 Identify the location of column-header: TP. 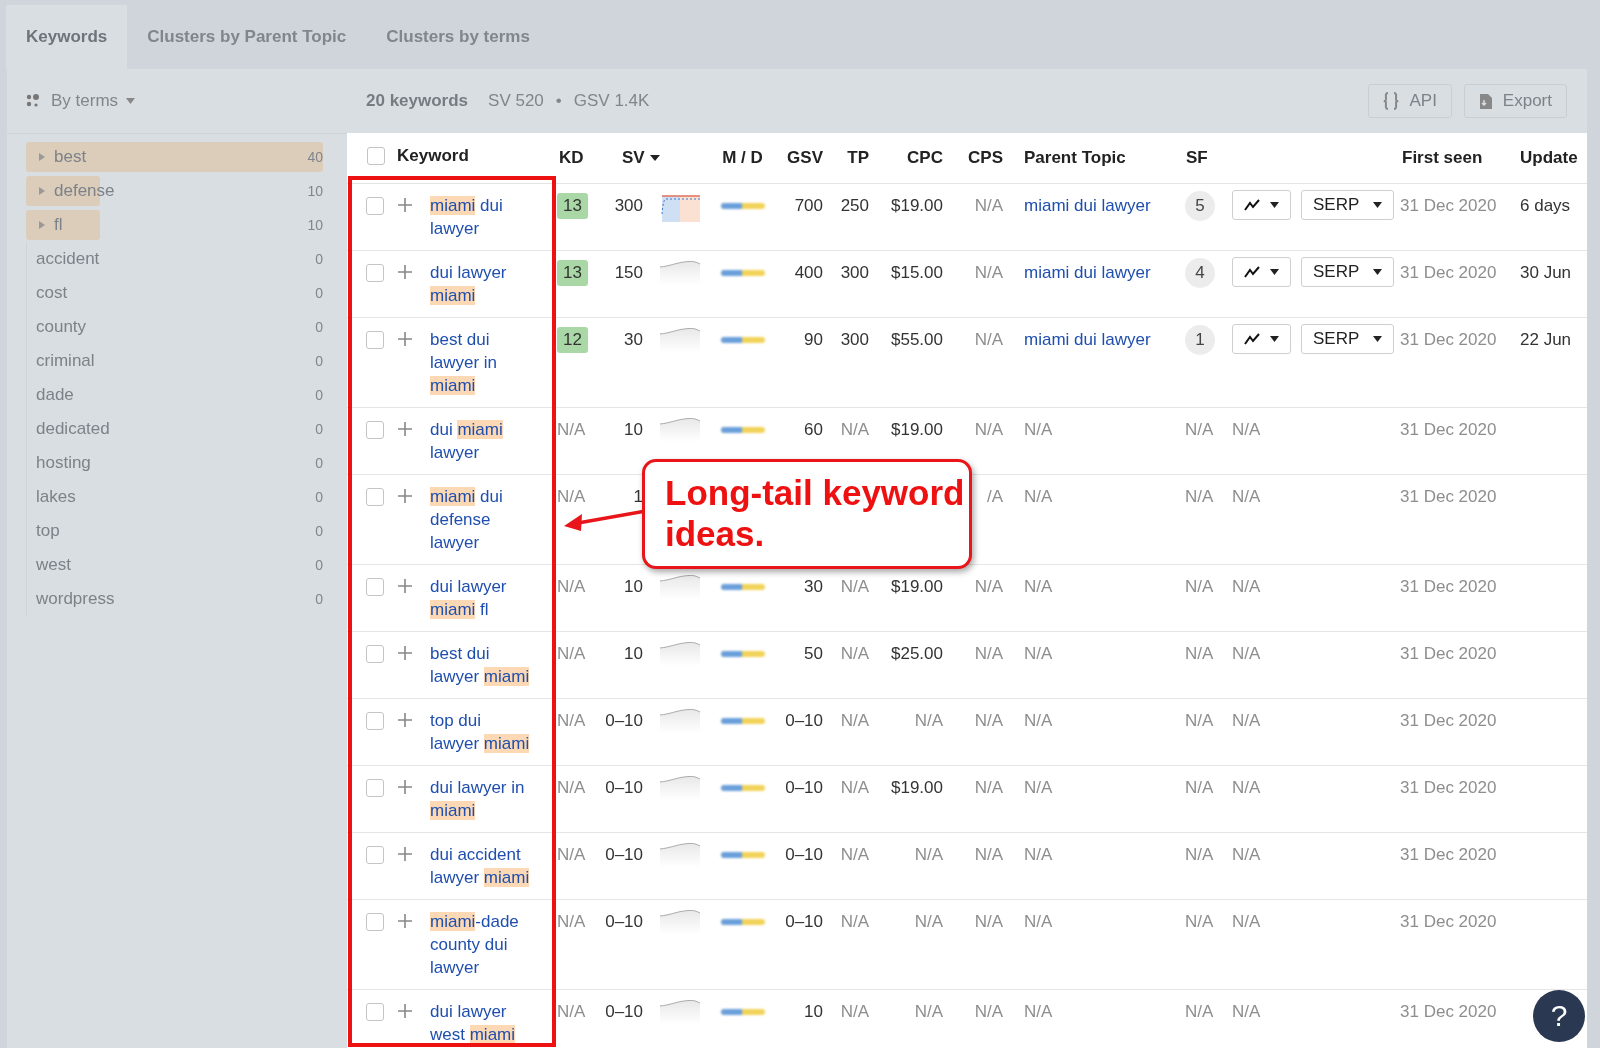
(858, 158).